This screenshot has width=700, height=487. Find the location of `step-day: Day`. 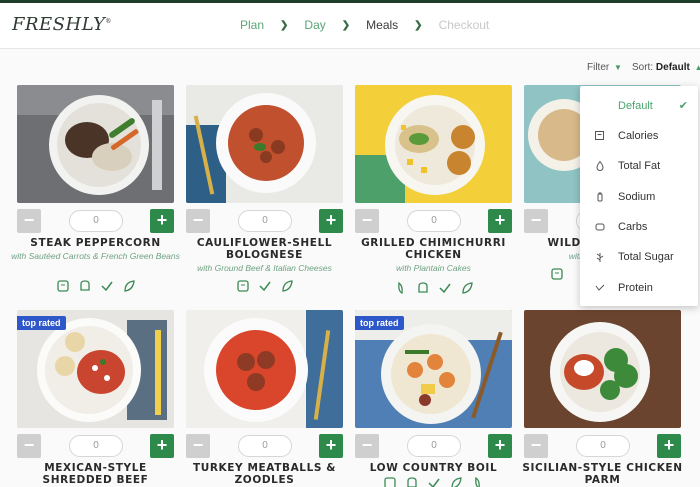

step-day: Day is located at coordinates (314, 25).